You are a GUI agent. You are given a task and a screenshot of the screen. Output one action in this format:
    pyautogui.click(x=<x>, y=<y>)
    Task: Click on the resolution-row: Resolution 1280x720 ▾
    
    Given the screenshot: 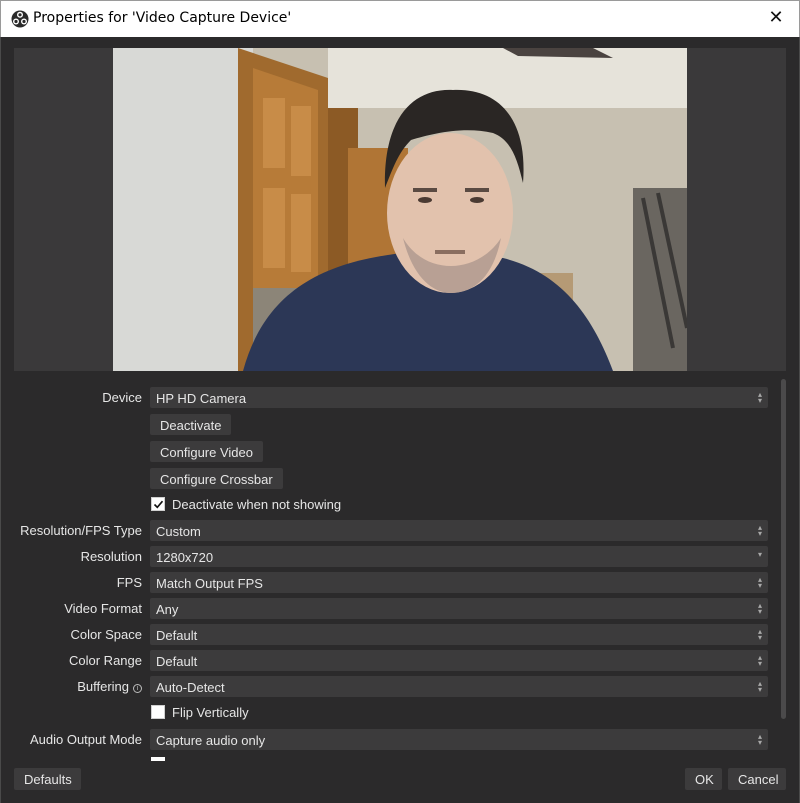 What is the action you would take?
    pyautogui.click(x=390, y=557)
    